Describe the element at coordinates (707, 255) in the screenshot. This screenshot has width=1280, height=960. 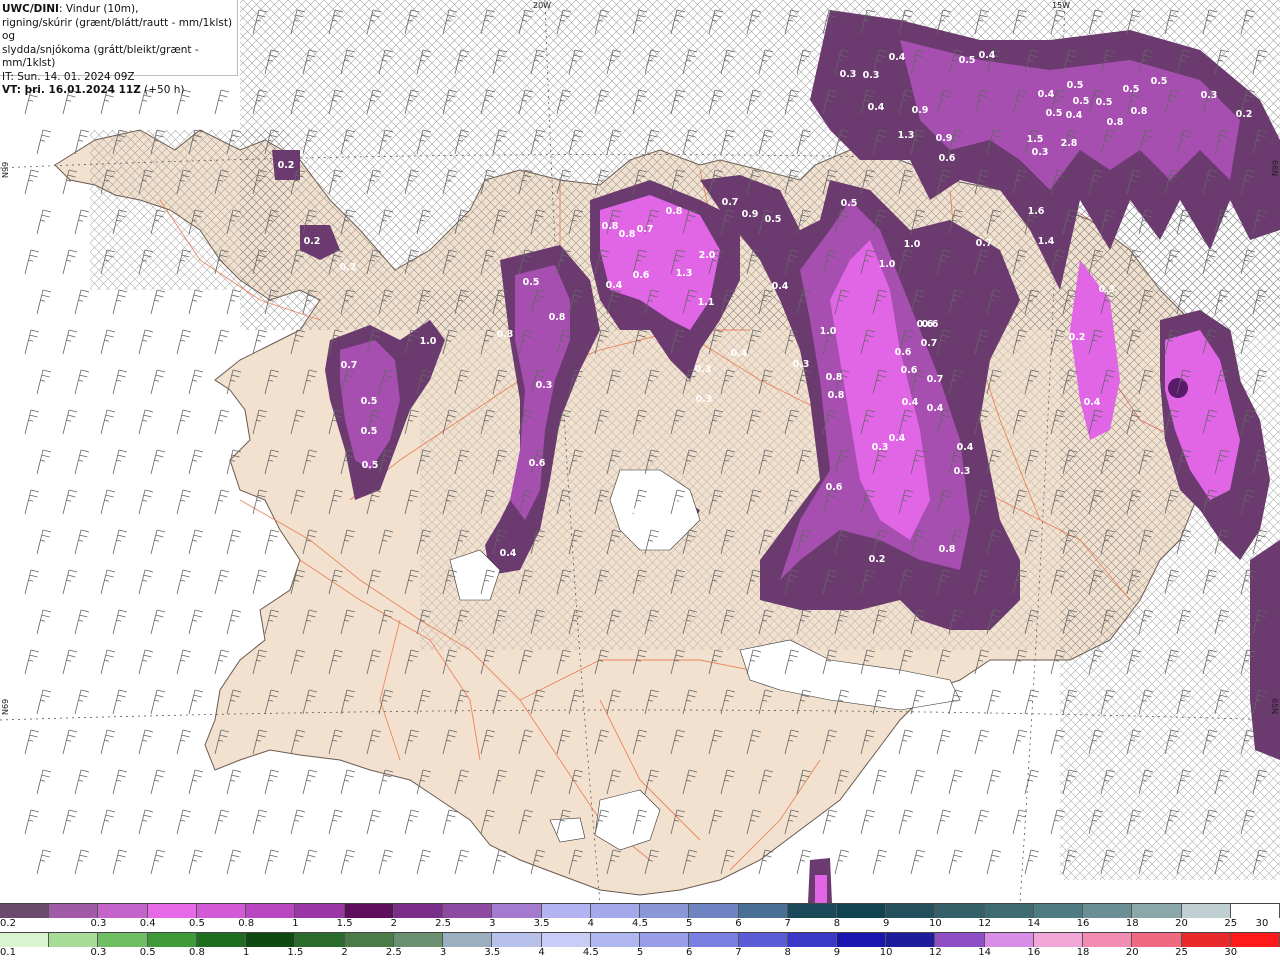
I see `precip-value-label: 2.0` at that location.